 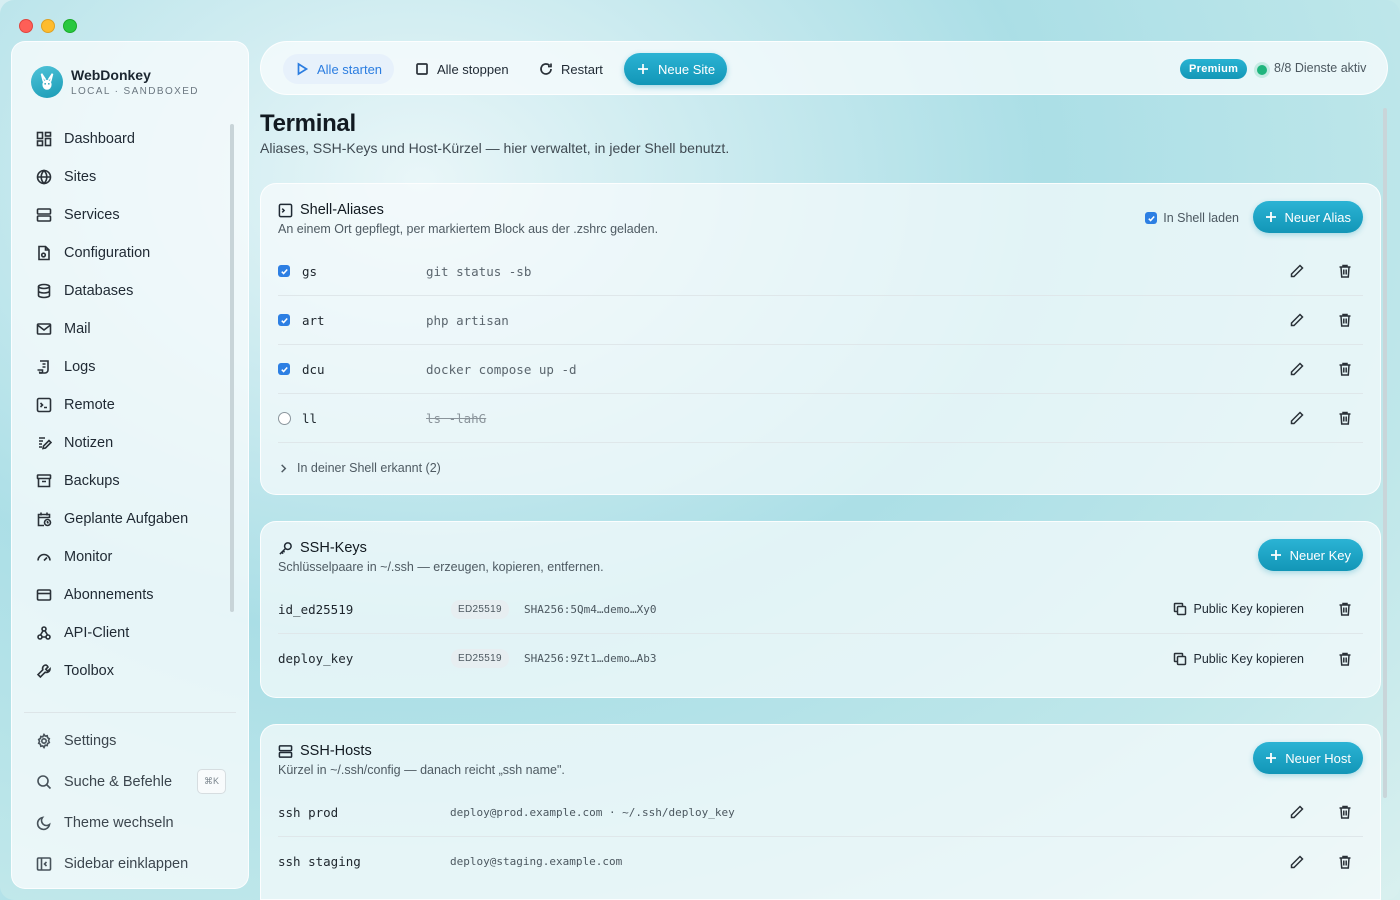 What do you see at coordinates (131, 863) in the screenshot?
I see `collapse-sidebar-button: Sidebar einklappen` at bounding box center [131, 863].